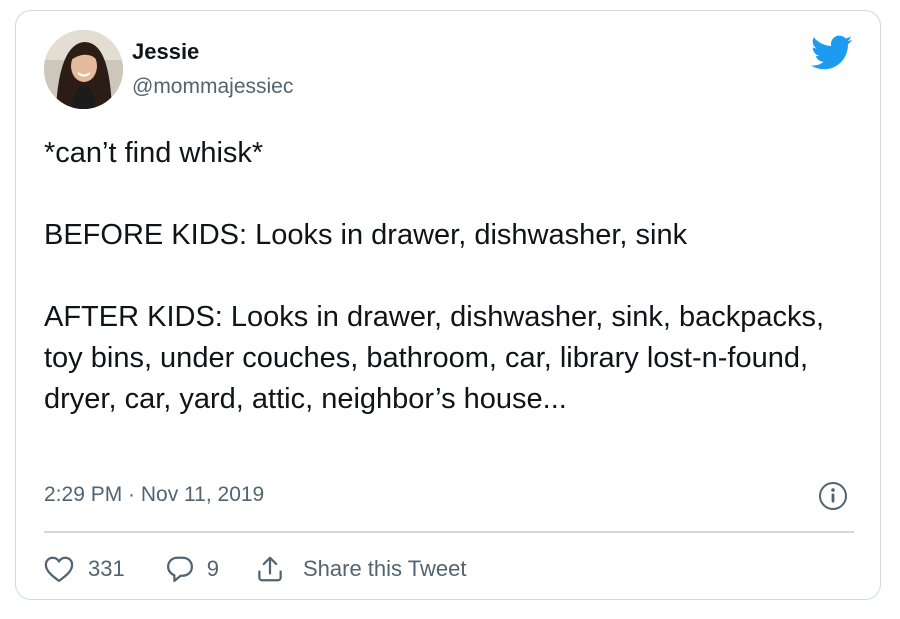  I want to click on avatar, so click(83, 69).